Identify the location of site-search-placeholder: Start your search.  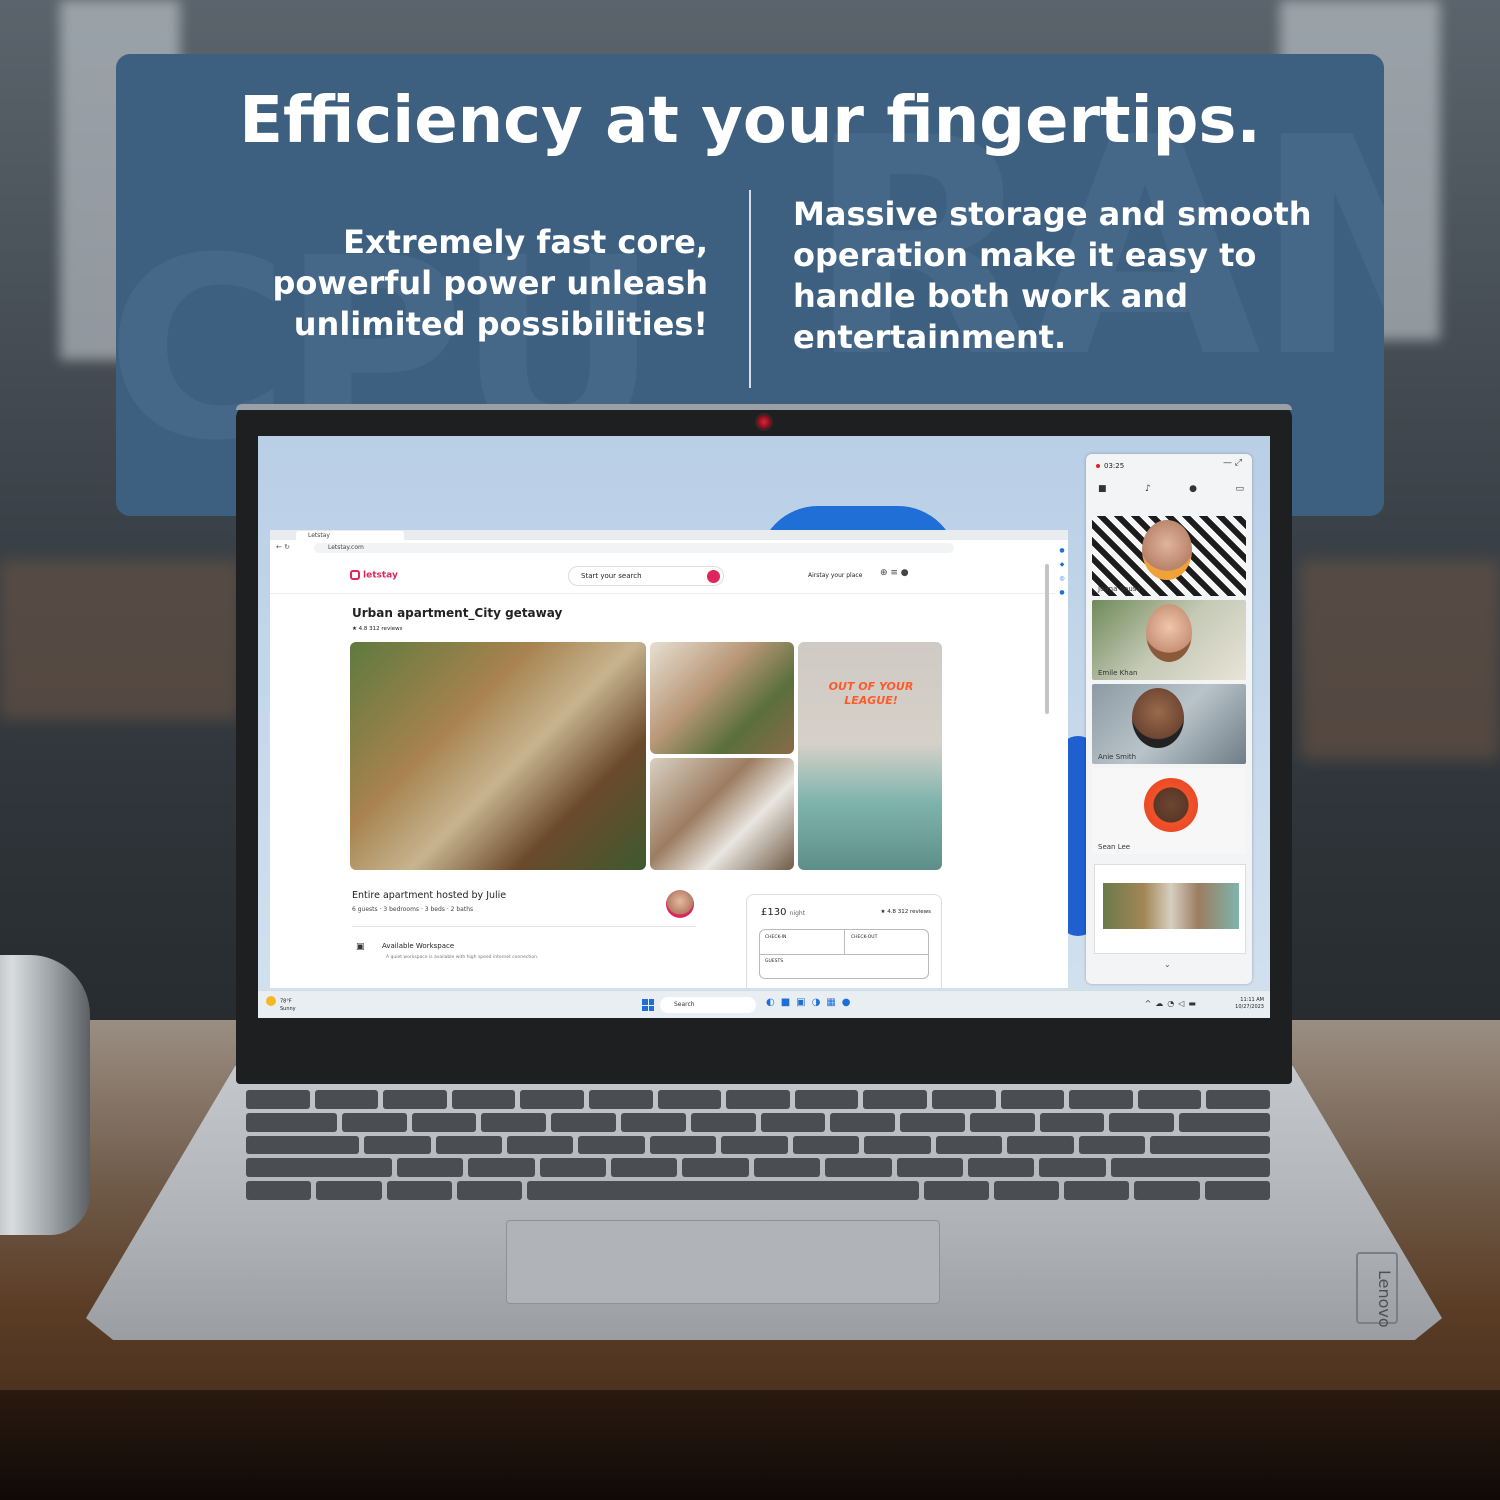
(611, 576).